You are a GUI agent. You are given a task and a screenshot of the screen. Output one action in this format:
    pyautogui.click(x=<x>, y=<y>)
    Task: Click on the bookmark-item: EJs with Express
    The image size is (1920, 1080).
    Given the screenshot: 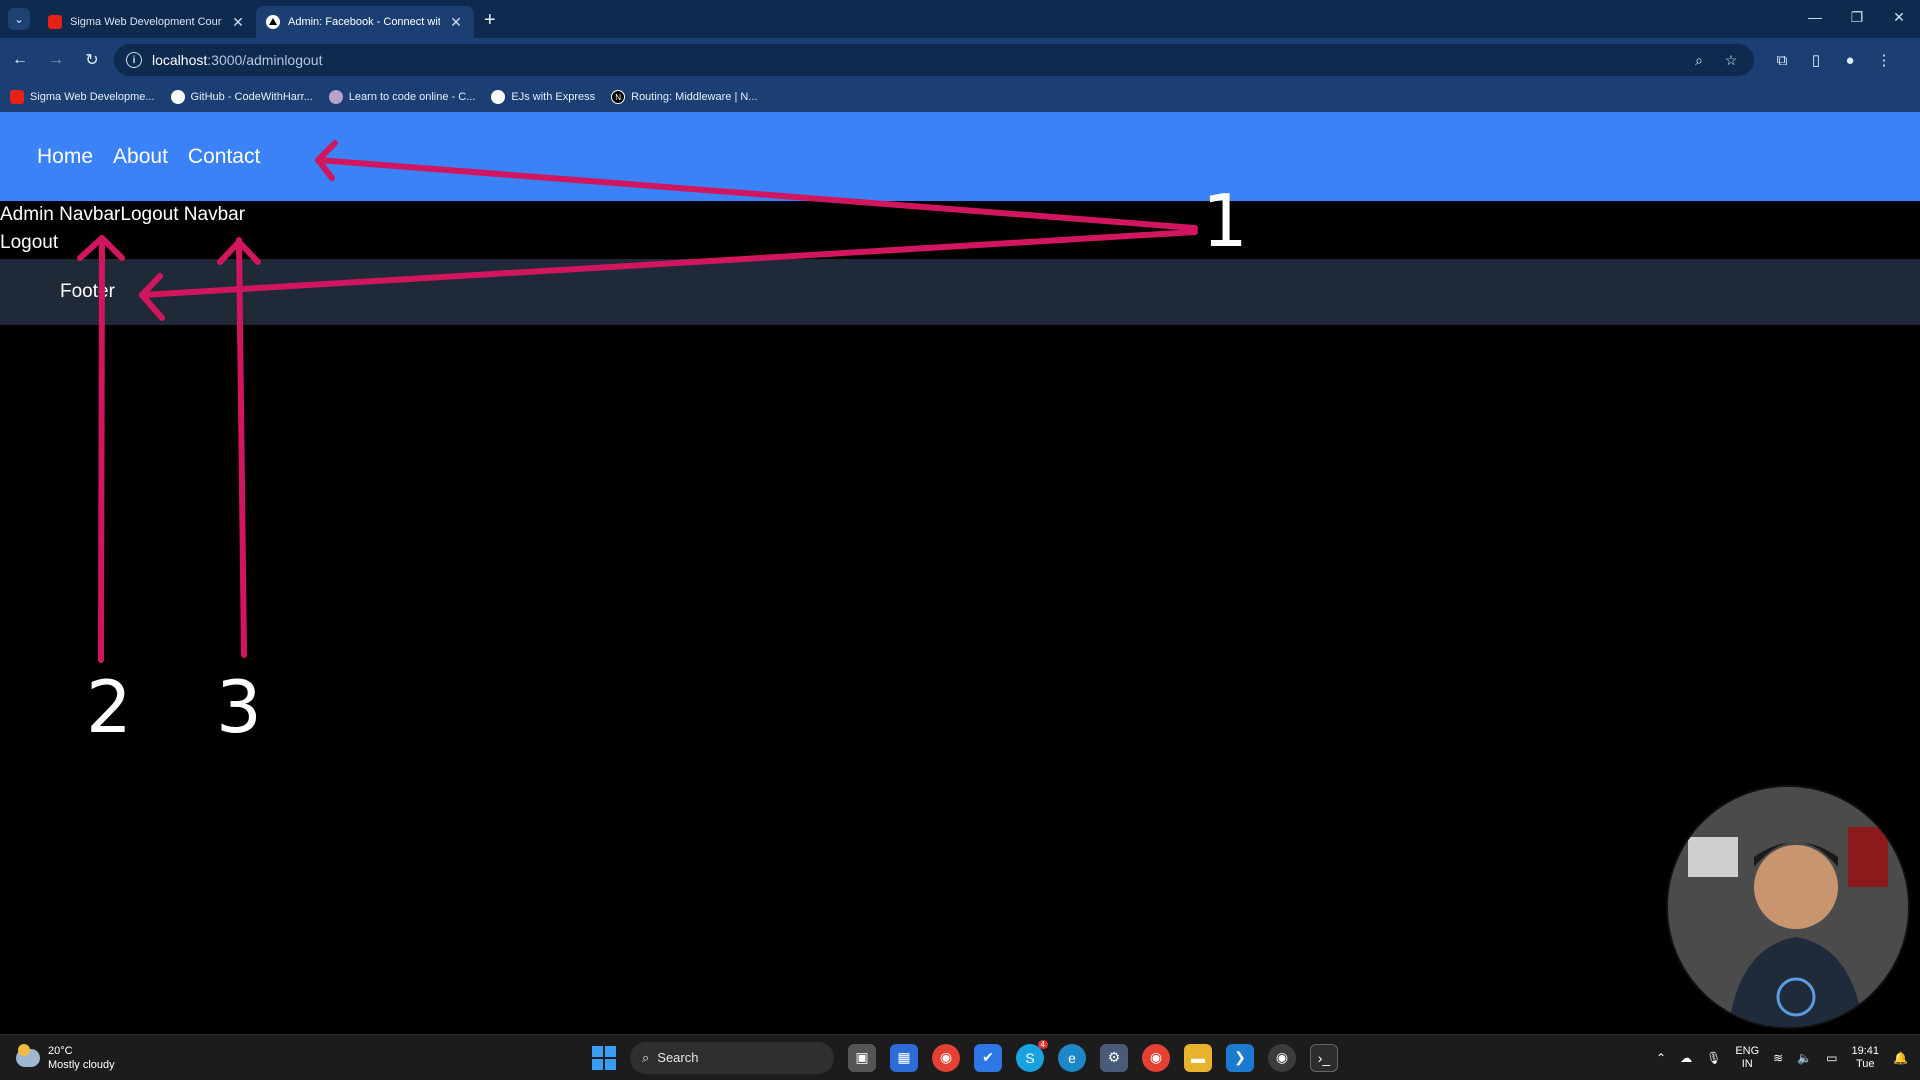 What is the action you would take?
    pyautogui.click(x=543, y=97)
    